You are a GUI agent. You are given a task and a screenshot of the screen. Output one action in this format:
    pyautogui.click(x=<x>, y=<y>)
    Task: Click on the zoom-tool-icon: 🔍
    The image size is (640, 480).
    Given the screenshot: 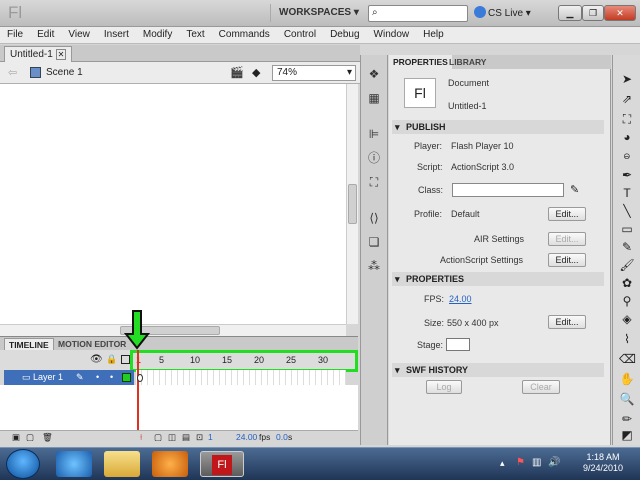 What is the action you would take?
    pyautogui.click(x=627, y=399)
    